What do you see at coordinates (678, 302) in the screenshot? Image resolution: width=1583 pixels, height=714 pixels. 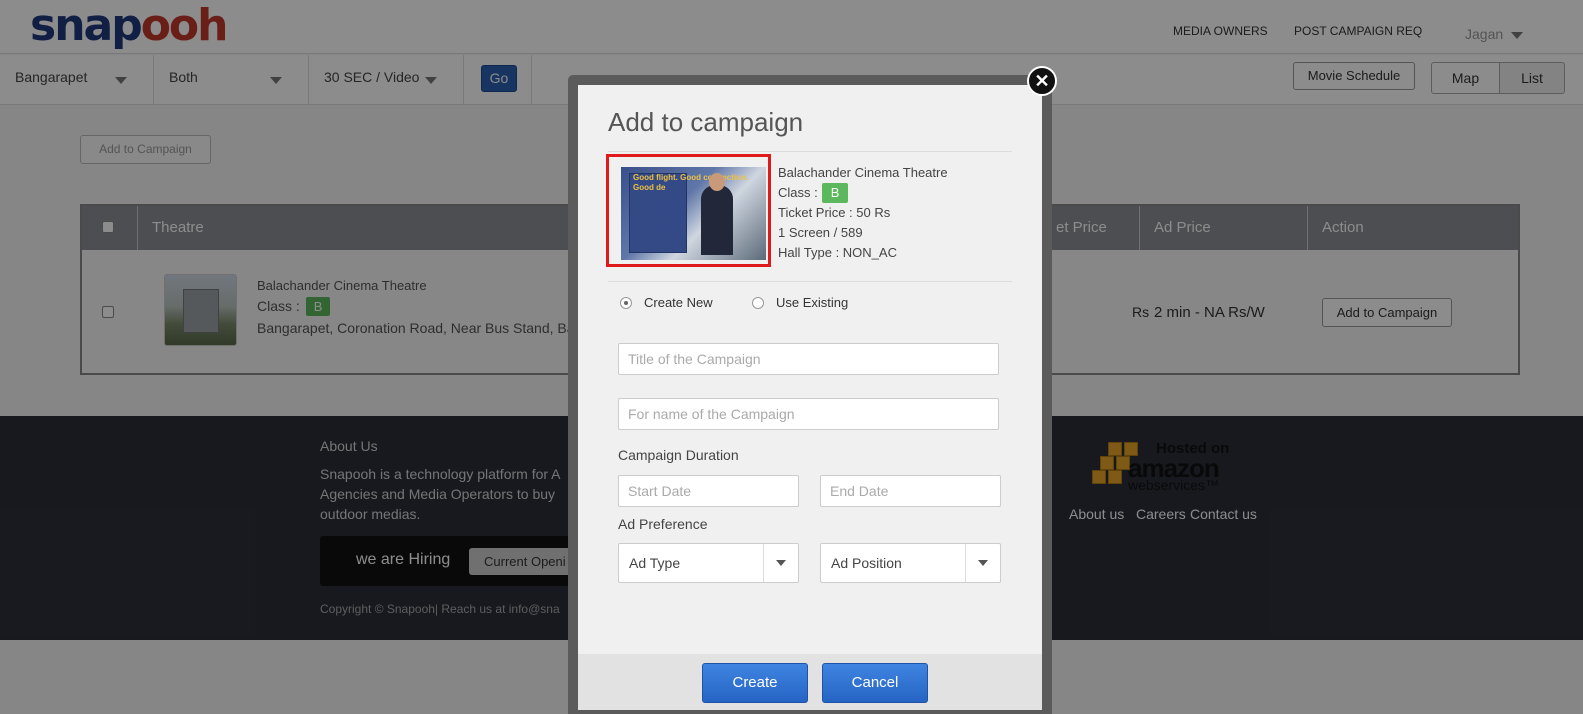 I see `create-new-label: Create New` at bounding box center [678, 302].